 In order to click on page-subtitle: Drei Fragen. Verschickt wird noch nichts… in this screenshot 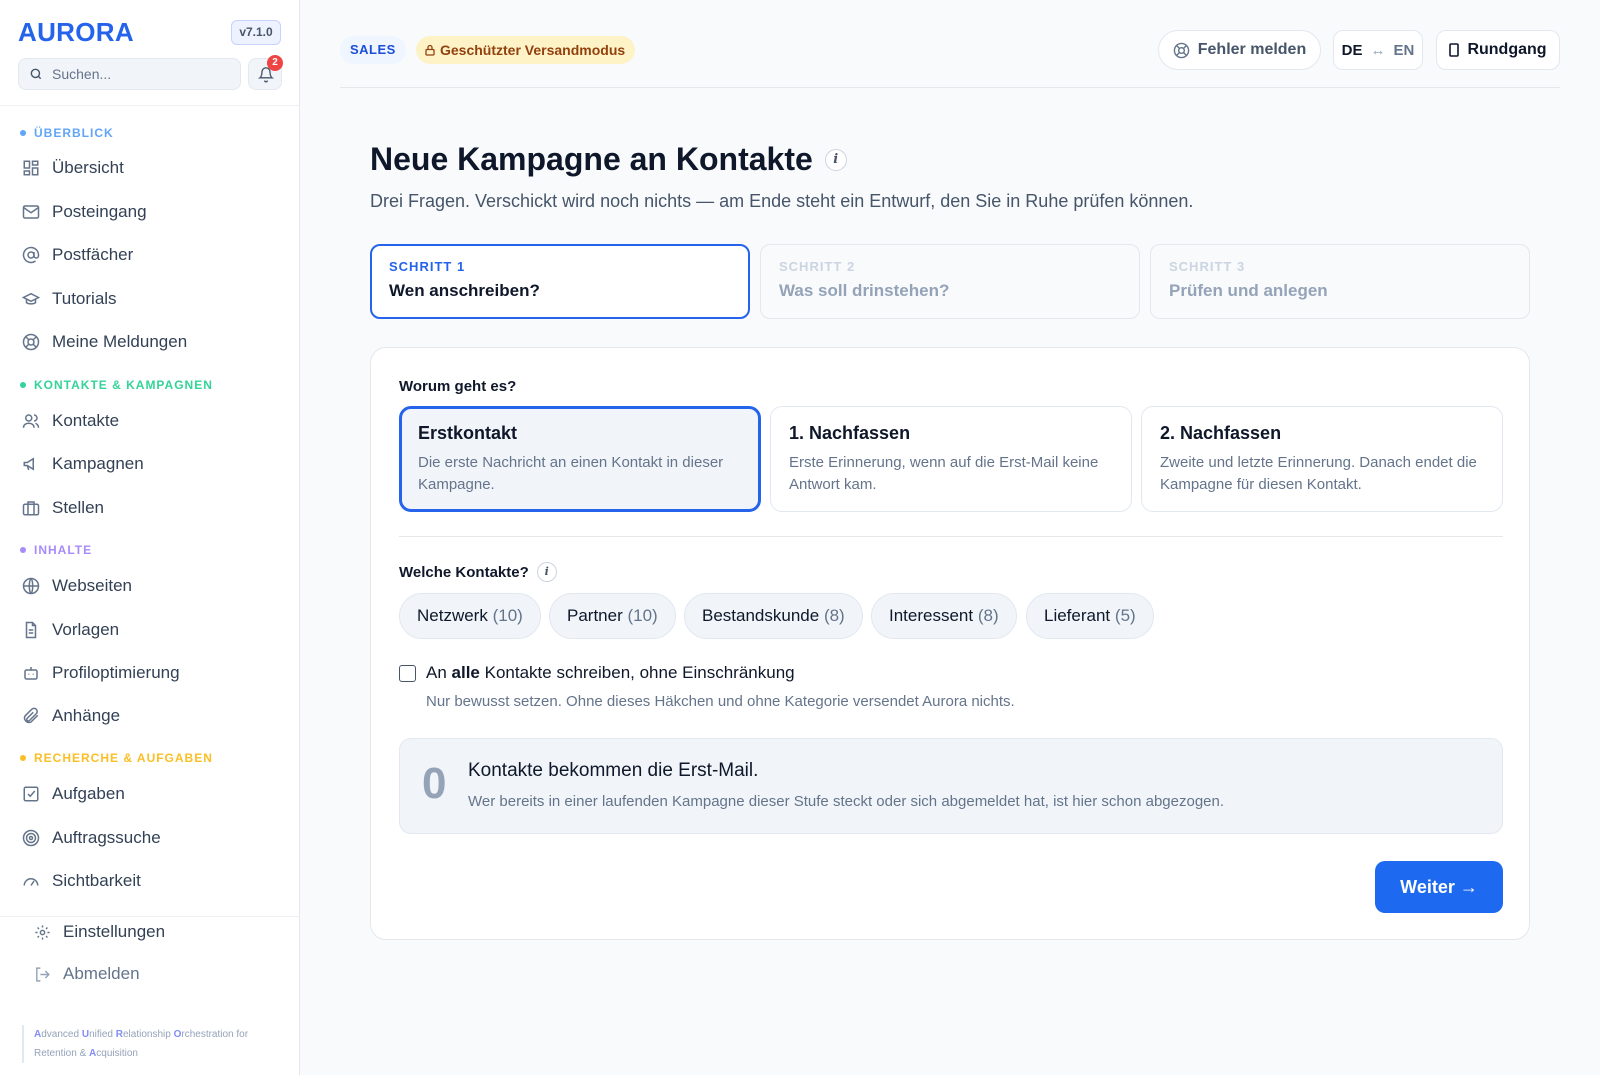, I will do `click(782, 201)`.